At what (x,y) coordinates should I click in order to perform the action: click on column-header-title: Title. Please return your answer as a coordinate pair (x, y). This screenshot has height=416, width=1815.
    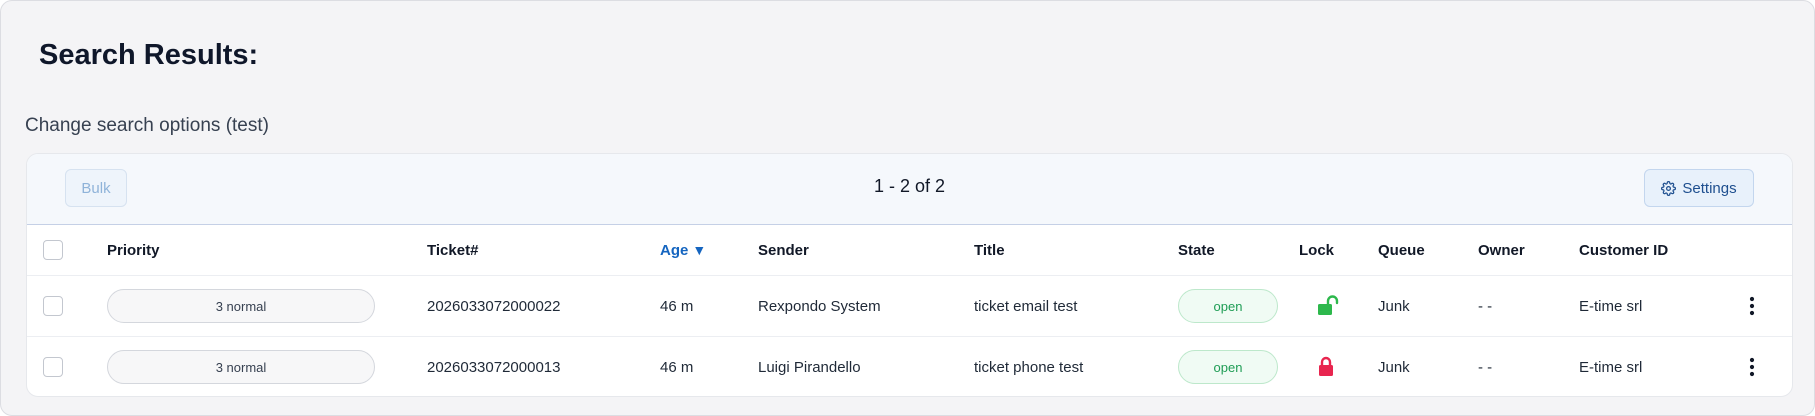
    Looking at the image, I should click on (989, 250).